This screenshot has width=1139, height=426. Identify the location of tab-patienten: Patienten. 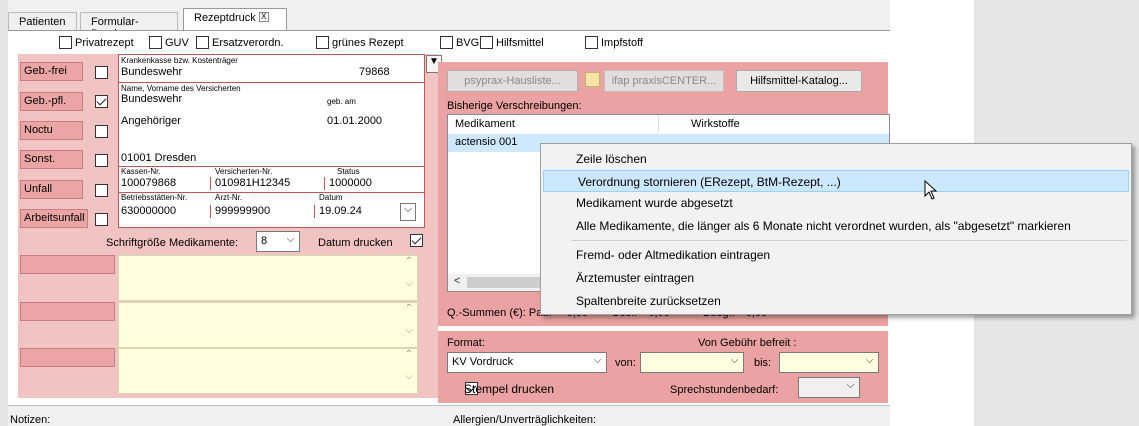
(42, 21).